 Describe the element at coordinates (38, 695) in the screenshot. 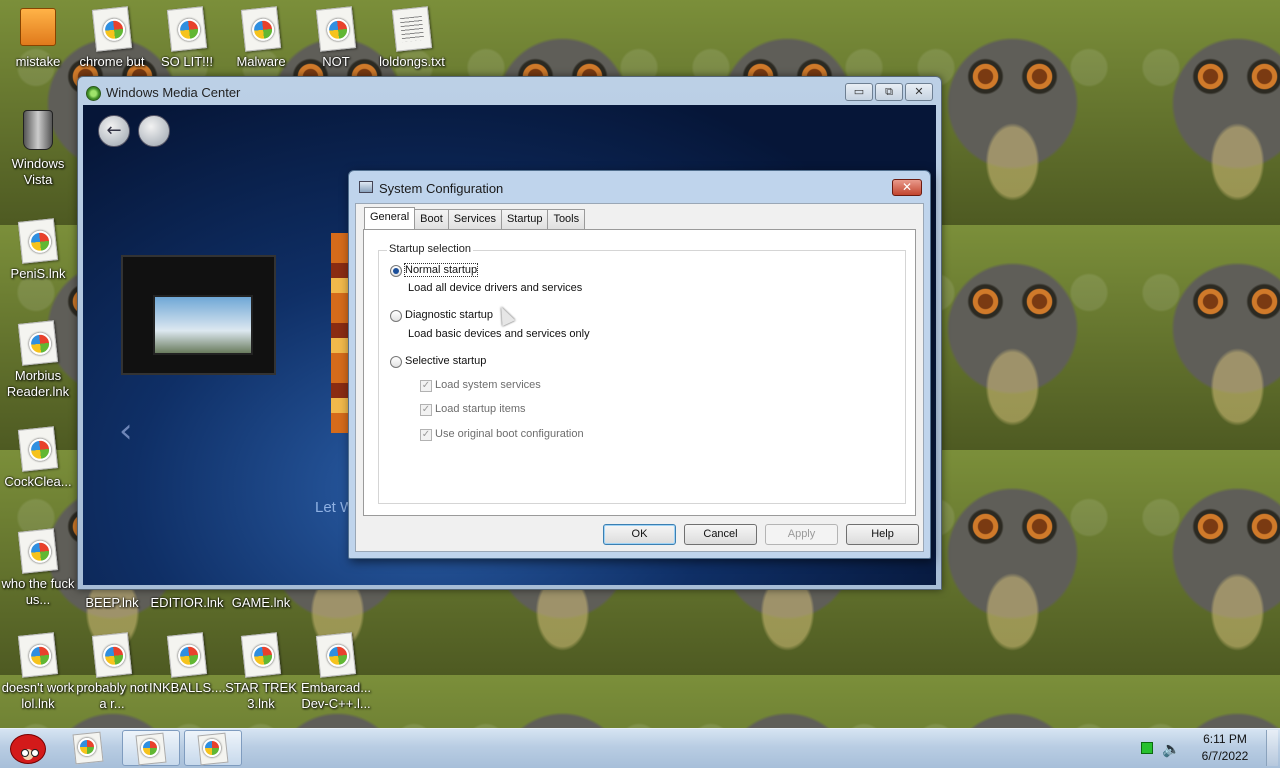

I see `desktop-icon-label: doesn't work lol.lnk` at that location.